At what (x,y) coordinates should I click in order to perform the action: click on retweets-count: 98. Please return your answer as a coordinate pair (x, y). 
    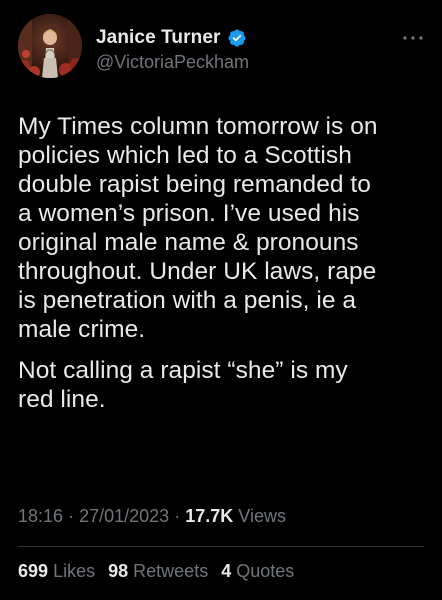
    Looking at the image, I should click on (118, 571).